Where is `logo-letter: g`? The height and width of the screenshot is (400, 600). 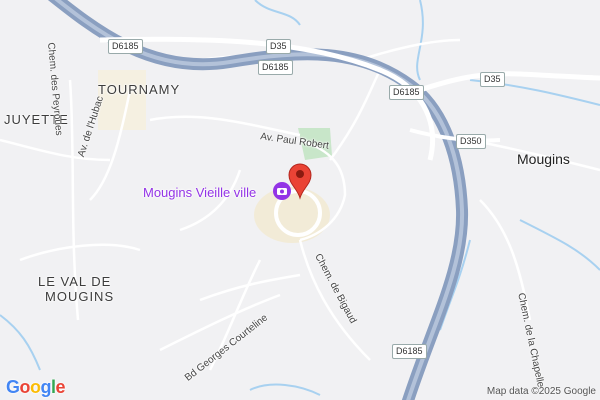
logo-letter: g is located at coordinates (46, 387).